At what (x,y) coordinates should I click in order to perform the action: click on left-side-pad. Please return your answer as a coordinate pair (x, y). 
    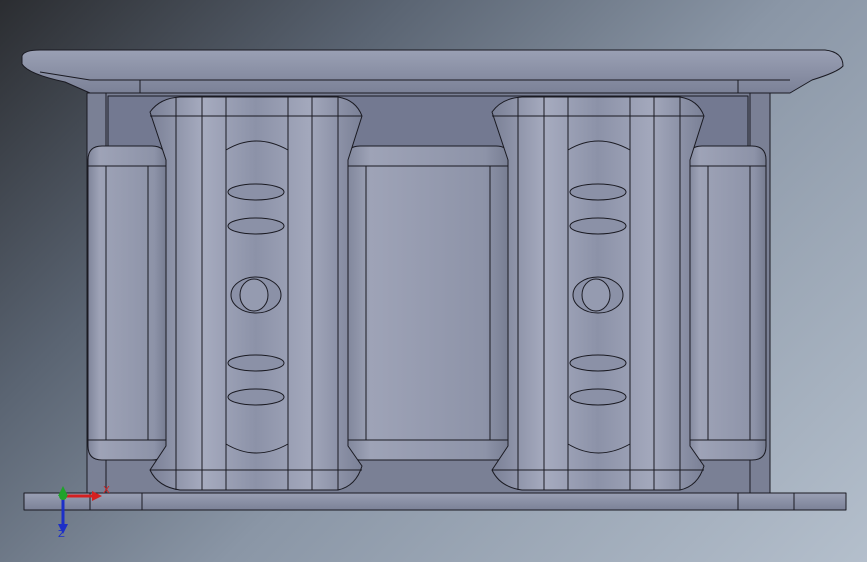
    Looking at the image, I should click on (127, 303).